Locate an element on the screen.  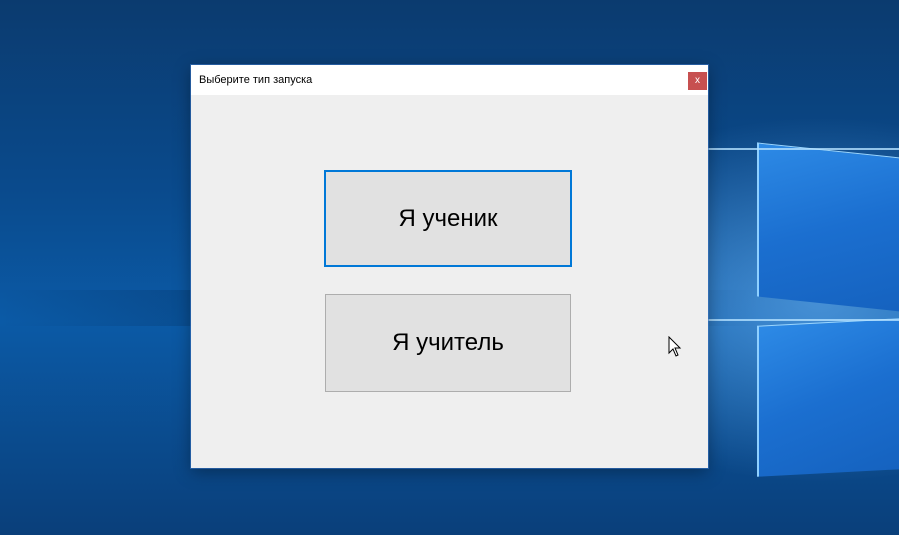
dialog-title: Выберите тип запуска is located at coordinates (256, 80).